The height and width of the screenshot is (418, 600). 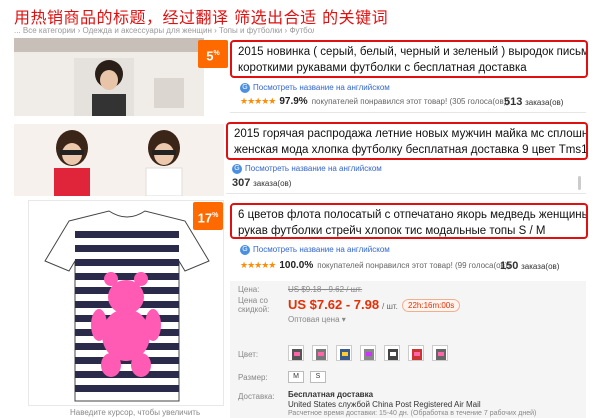 What do you see at coordinates (293, 101) in the screenshot?
I see `rating-percent: 97.9%` at bounding box center [293, 101].